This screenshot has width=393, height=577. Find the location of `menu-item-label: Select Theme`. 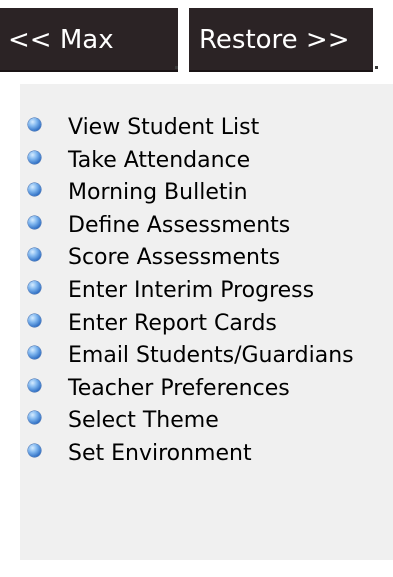

menu-item-label: Select Theme is located at coordinates (143, 421).